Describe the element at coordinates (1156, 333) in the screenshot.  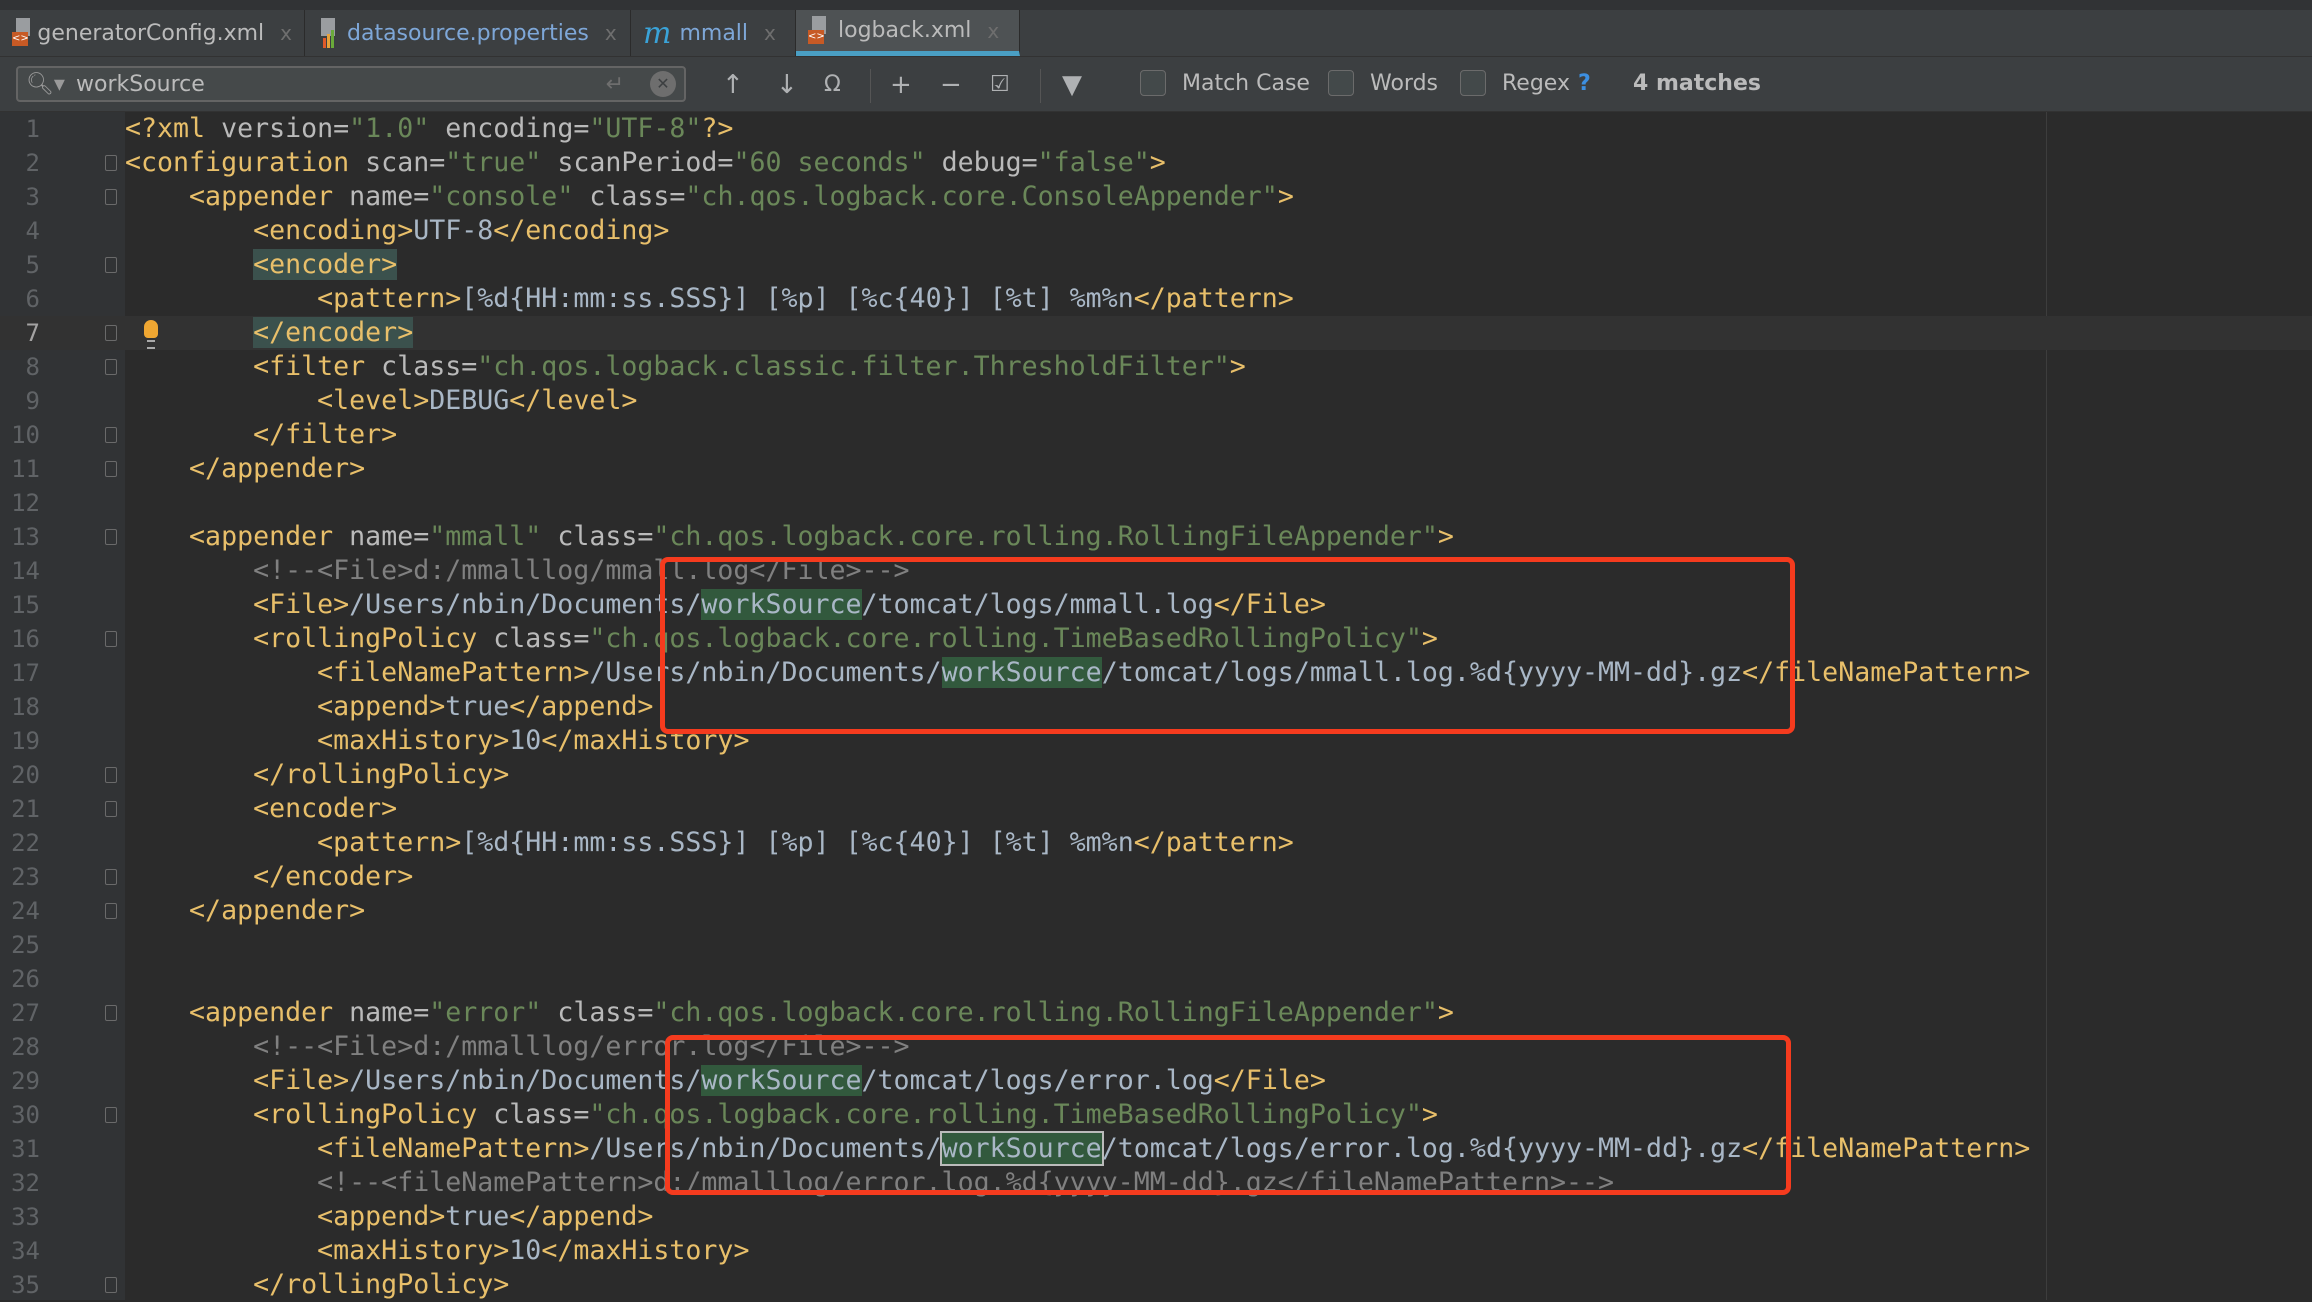
I see `code-line: 7 </encoder>` at that location.